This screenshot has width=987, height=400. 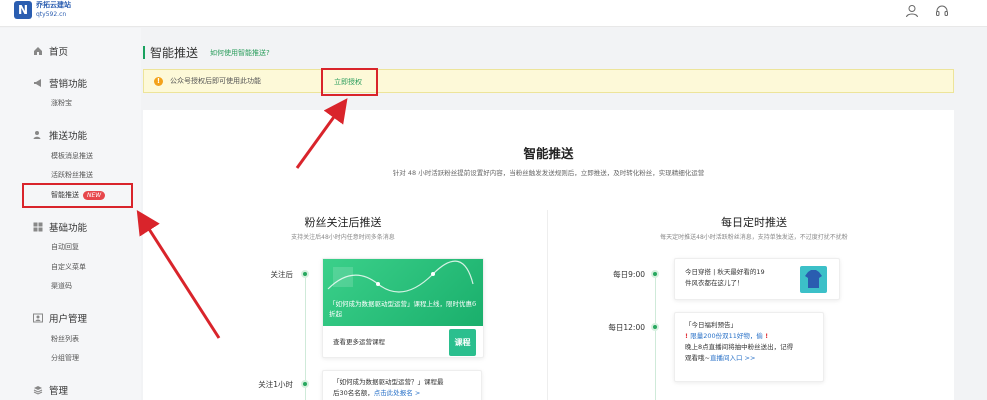 I want to click on signup-link: 点击此处报名 >, so click(x=397, y=393).